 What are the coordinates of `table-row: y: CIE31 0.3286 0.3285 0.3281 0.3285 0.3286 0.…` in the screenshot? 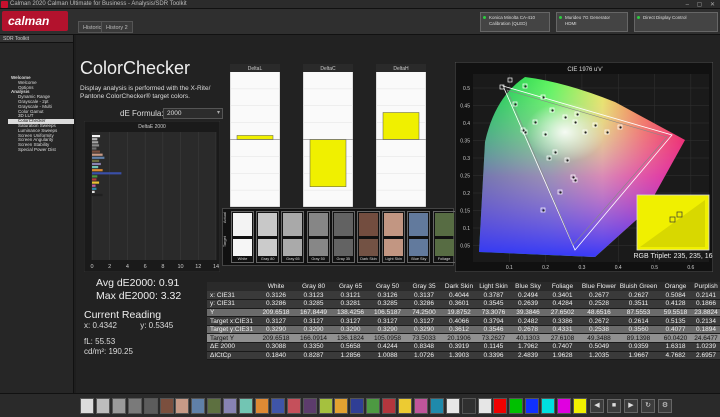 It's located at (463, 304).